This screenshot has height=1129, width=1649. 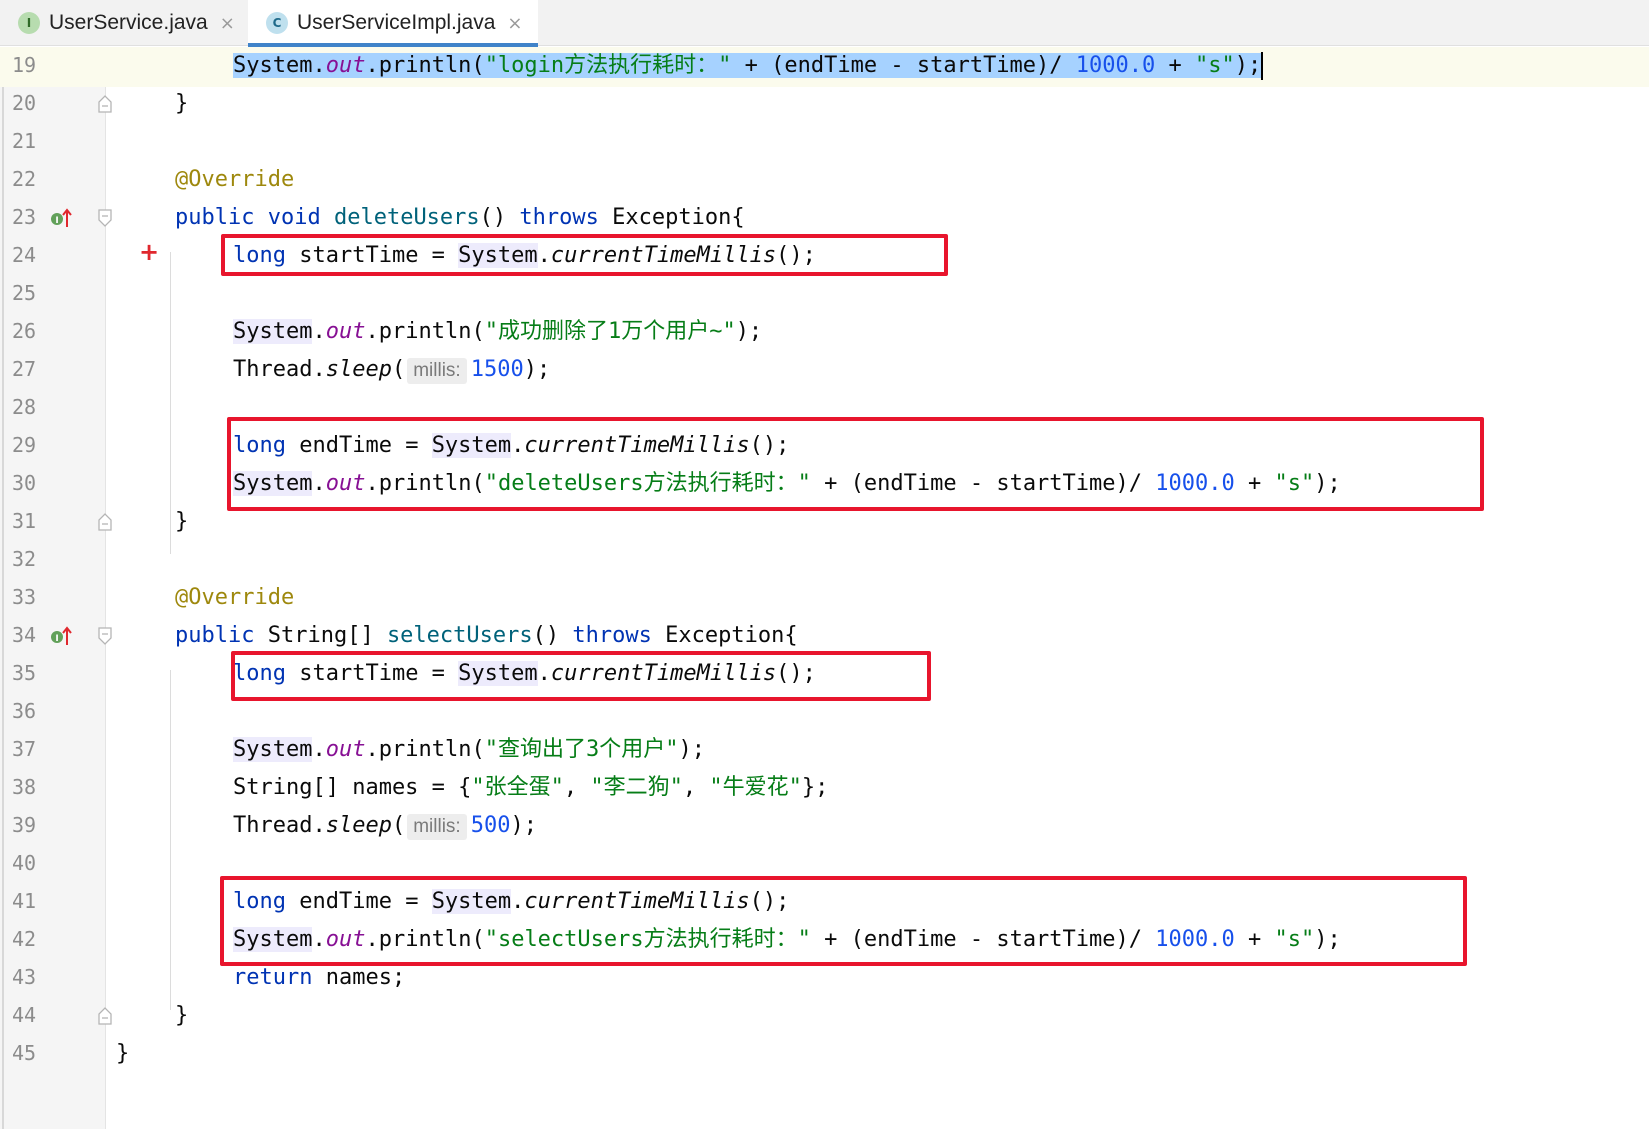 I want to click on line-number: 35, so click(x=24, y=673).